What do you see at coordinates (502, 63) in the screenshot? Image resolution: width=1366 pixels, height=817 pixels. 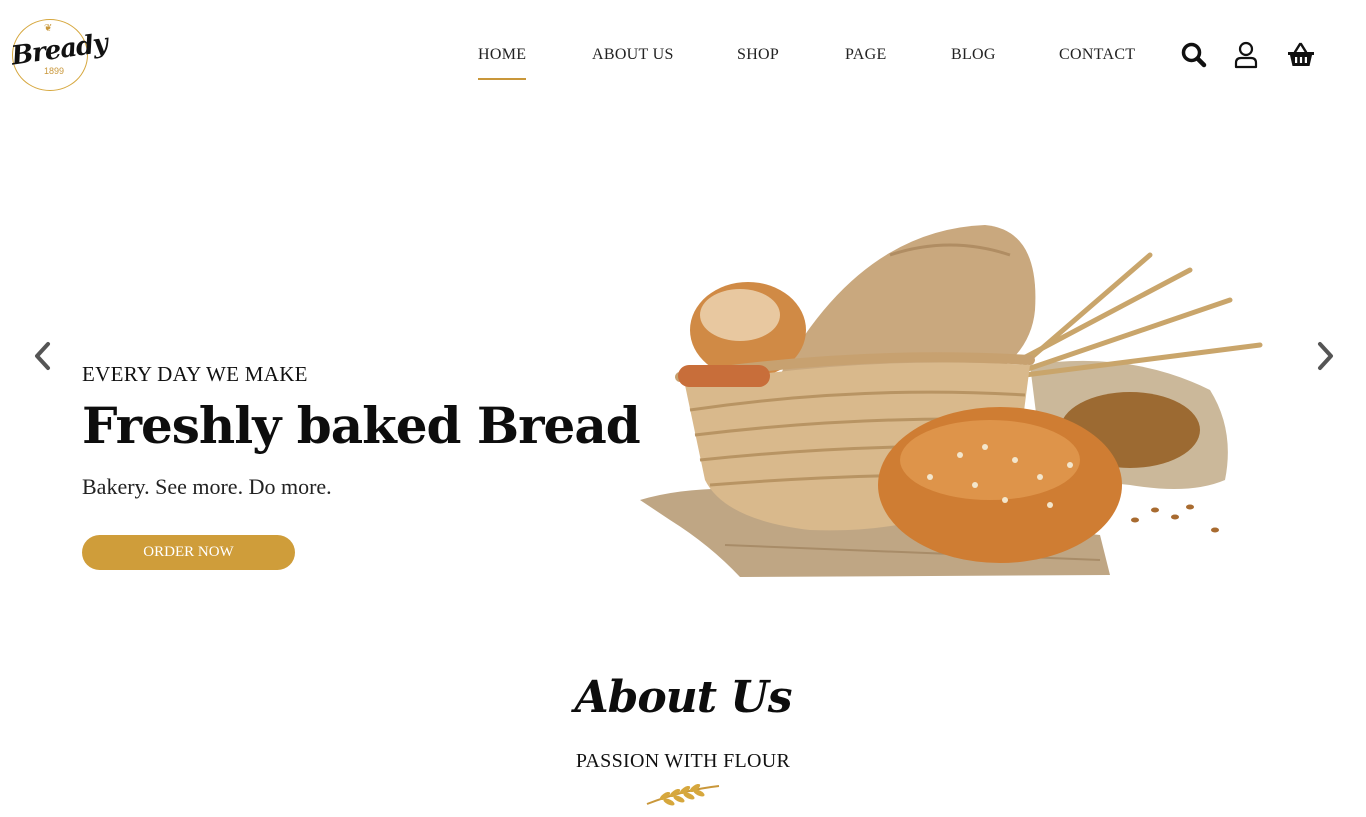 I see `nav-item-home: HOME` at bounding box center [502, 63].